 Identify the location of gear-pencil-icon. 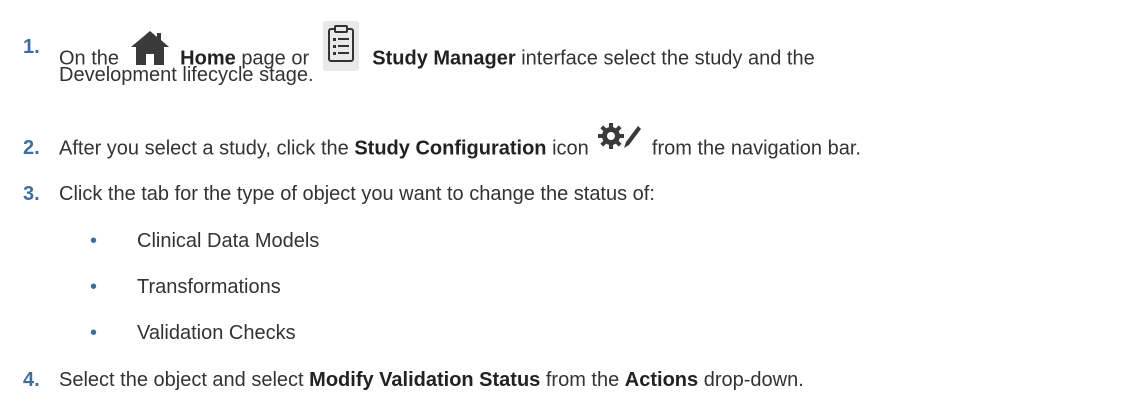
(620, 137).